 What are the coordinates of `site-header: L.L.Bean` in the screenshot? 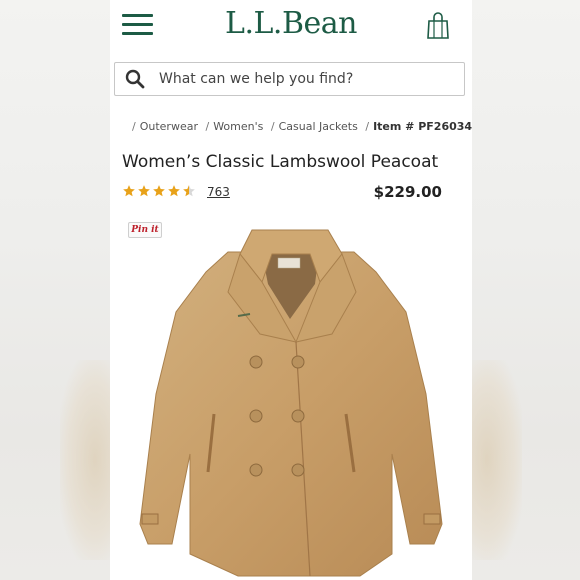 It's located at (291, 28).